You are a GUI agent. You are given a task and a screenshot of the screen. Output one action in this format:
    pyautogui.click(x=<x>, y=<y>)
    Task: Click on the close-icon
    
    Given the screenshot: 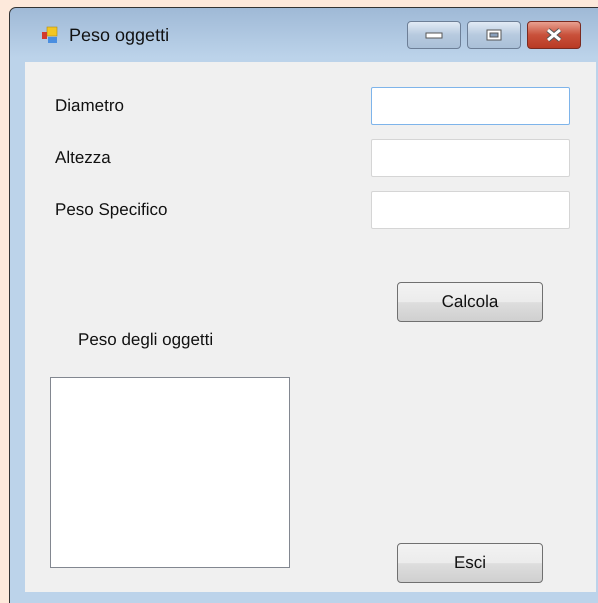 What is the action you would take?
    pyautogui.click(x=554, y=35)
    